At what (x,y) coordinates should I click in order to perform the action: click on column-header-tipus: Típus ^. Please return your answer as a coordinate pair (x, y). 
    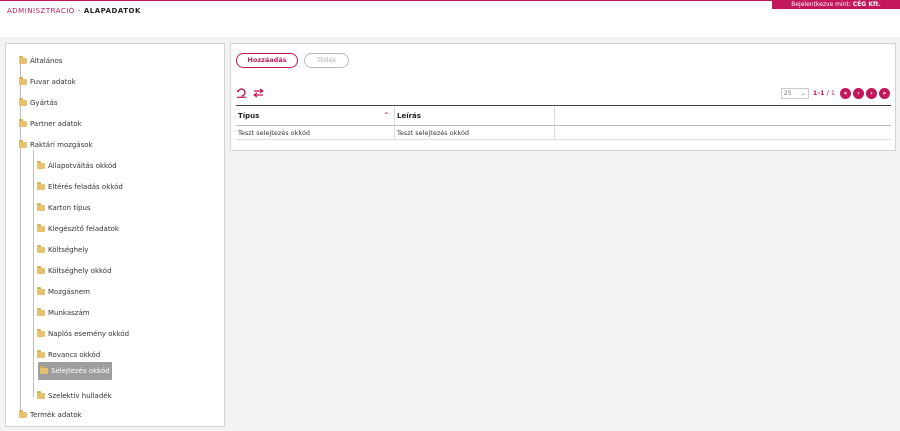
    Looking at the image, I should click on (315, 115).